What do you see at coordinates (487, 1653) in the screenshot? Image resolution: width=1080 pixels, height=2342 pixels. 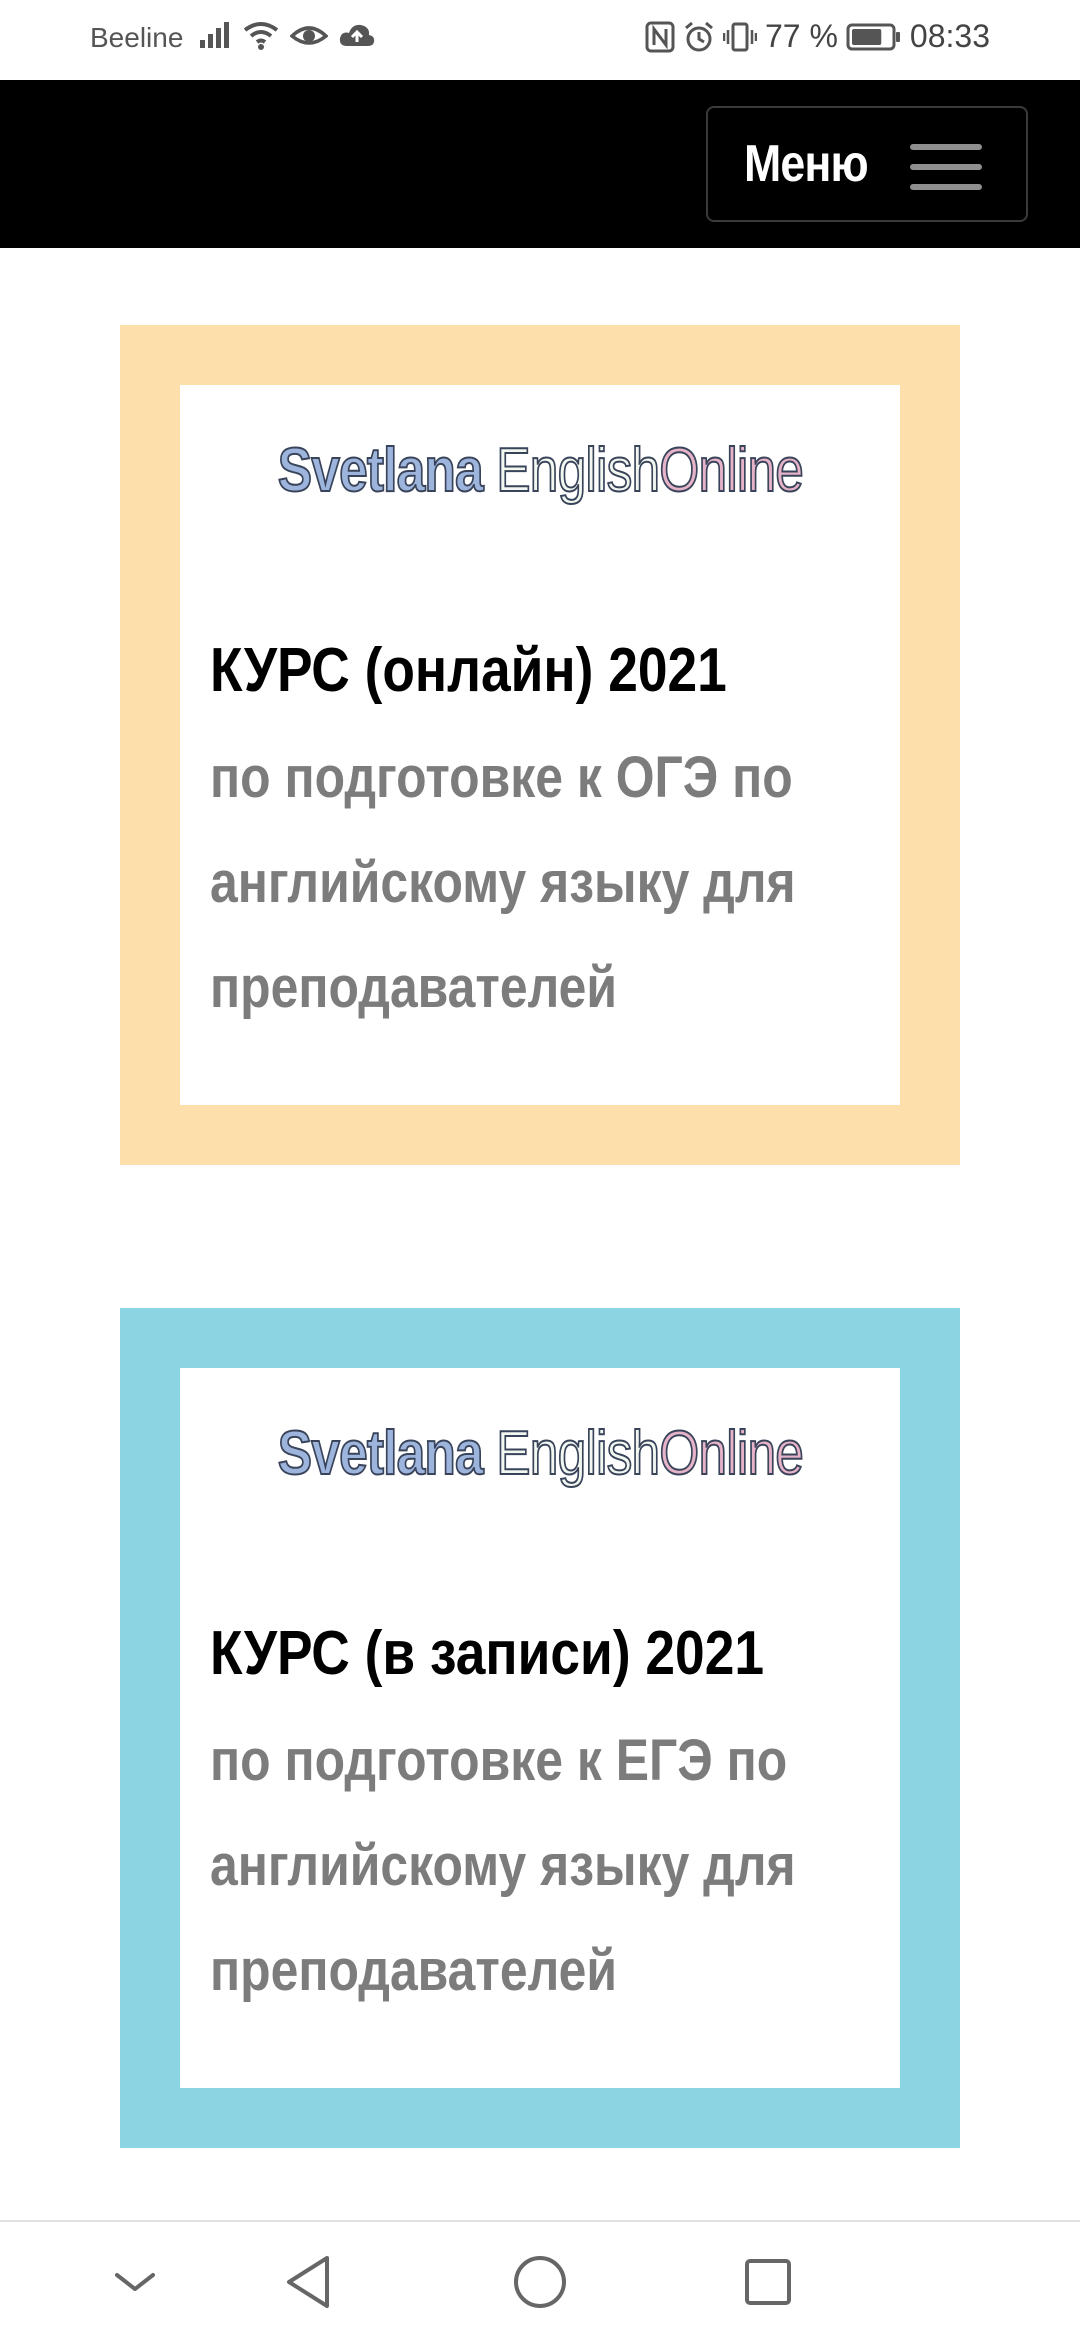 I see `course-title: КУРС (в записи) 2021` at bounding box center [487, 1653].